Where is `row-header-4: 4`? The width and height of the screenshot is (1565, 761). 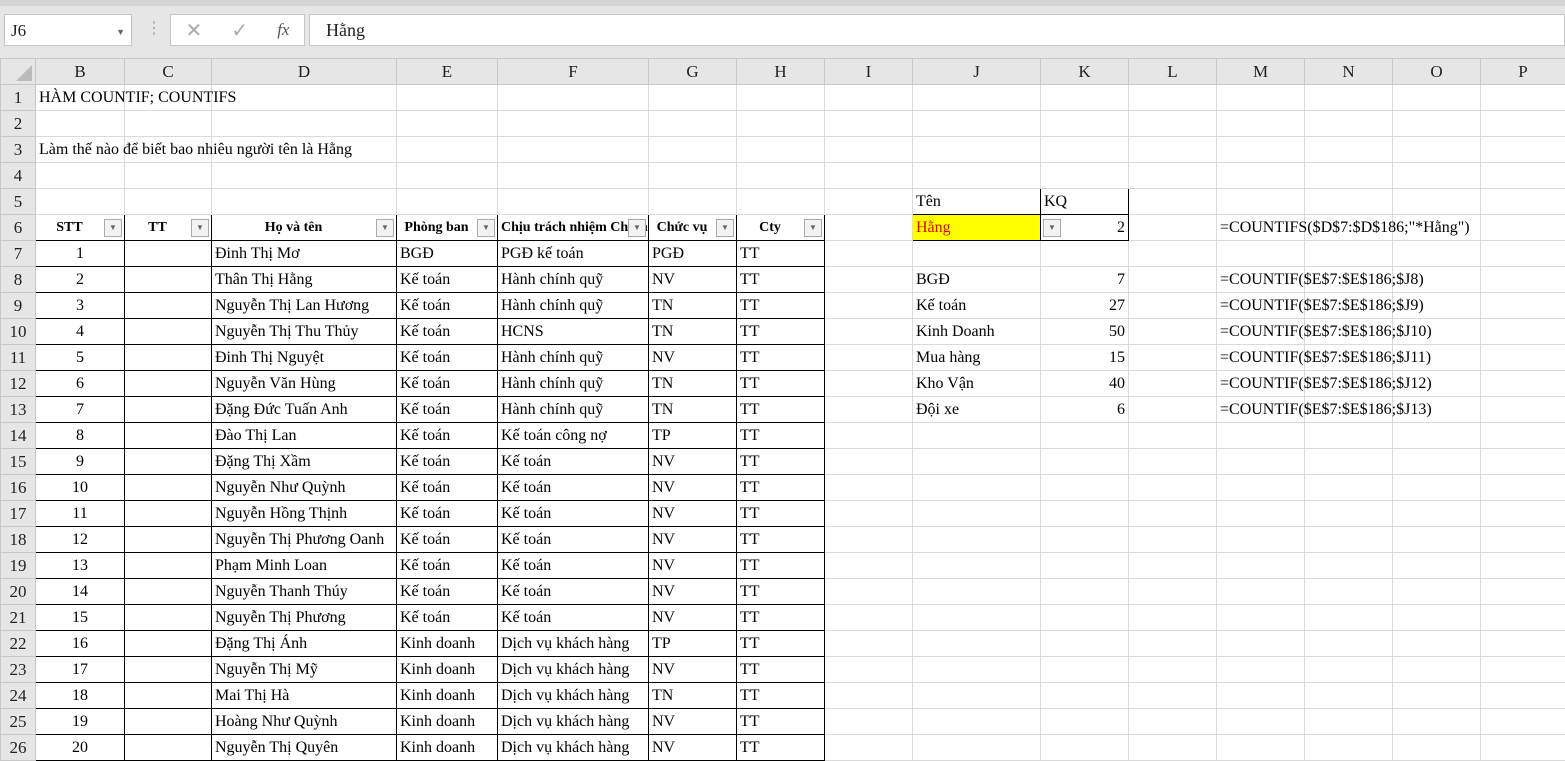
row-header-4: 4 is located at coordinates (18, 176).